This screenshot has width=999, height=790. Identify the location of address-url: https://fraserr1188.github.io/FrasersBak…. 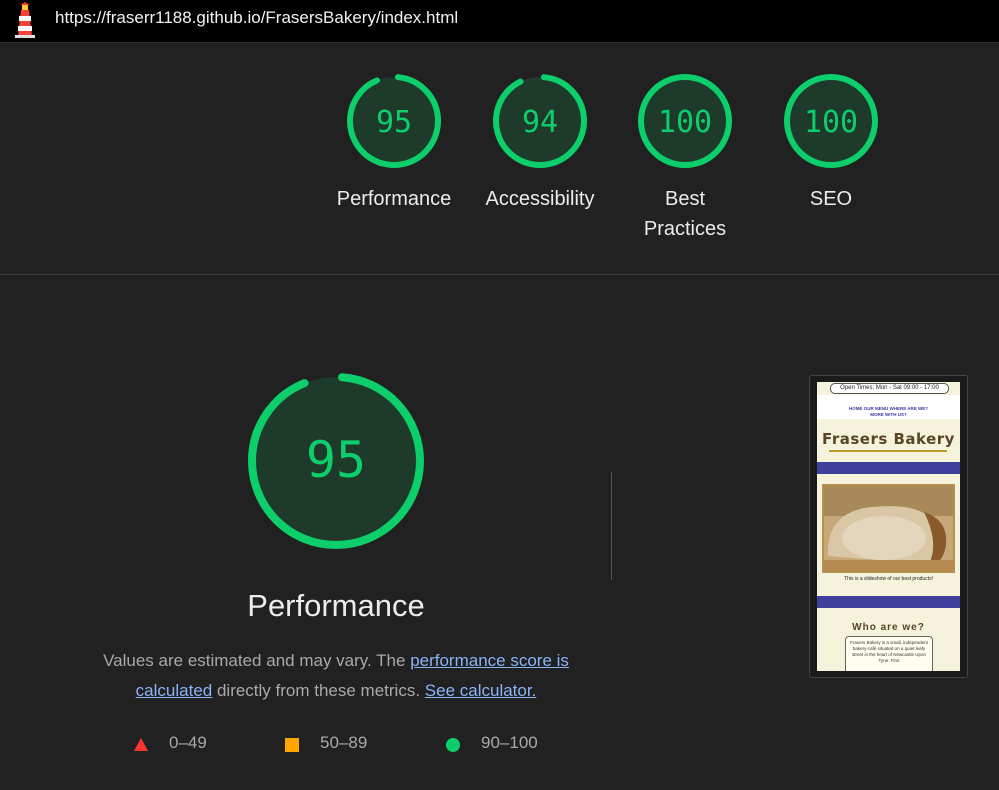
(256, 18).